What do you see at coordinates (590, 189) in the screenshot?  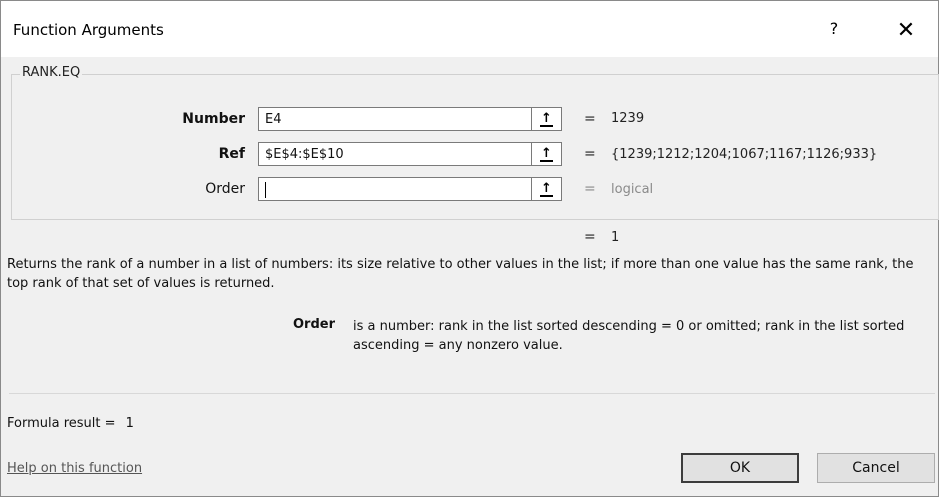 I see `order-equals: =` at bounding box center [590, 189].